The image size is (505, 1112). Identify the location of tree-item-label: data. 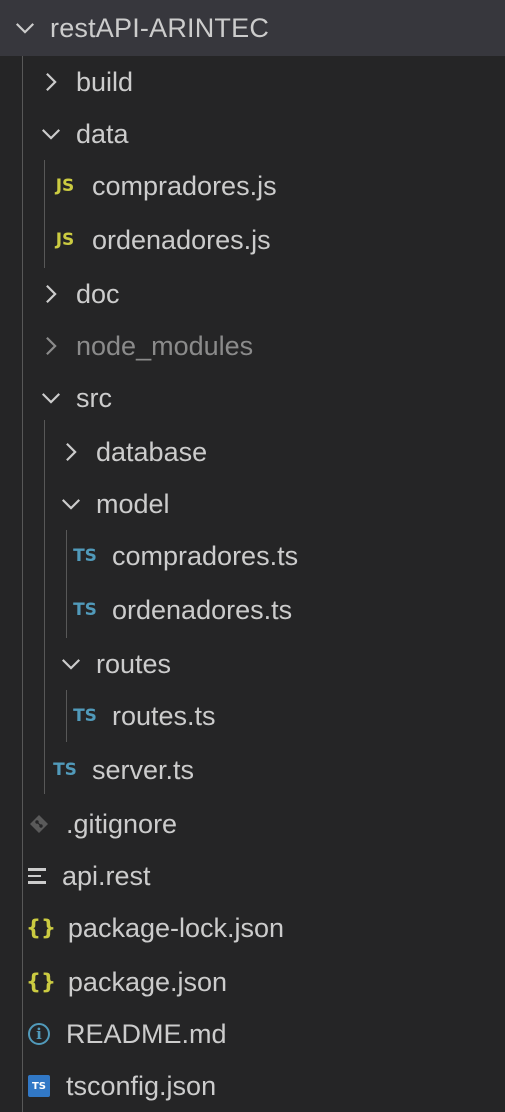
(102, 133).